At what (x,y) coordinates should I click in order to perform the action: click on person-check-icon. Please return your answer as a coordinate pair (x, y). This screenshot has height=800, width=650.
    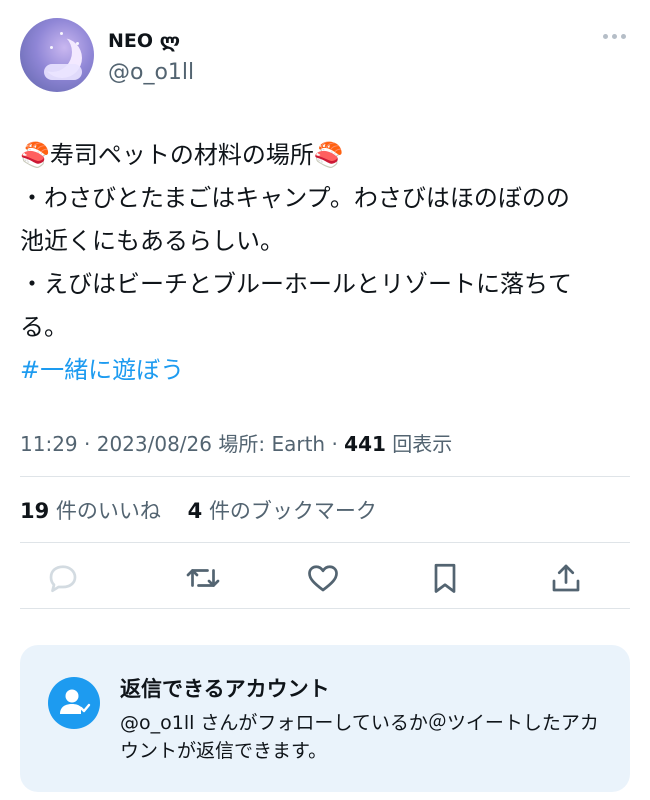
    Looking at the image, I should click on (74, 703).